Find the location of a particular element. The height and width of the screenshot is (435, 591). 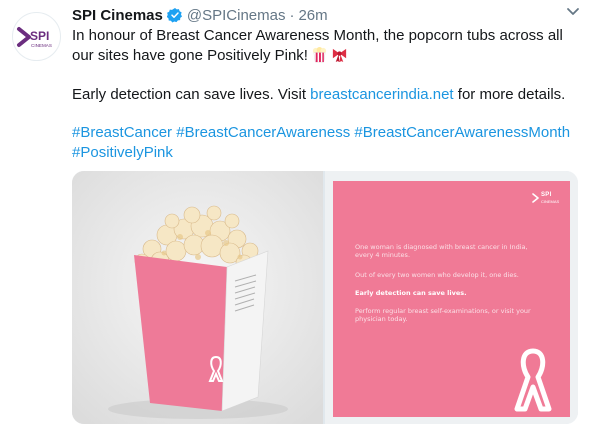

popcorn-icon is located at coordinates (319, 54).